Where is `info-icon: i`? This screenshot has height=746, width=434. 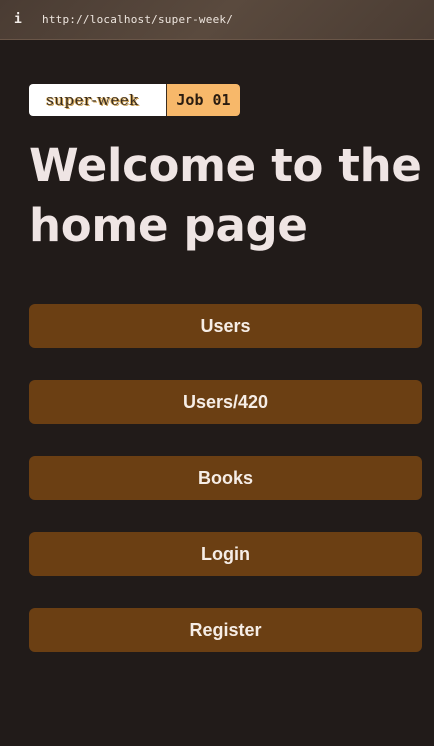
info-icon: i is located at coordinates (24, 19).